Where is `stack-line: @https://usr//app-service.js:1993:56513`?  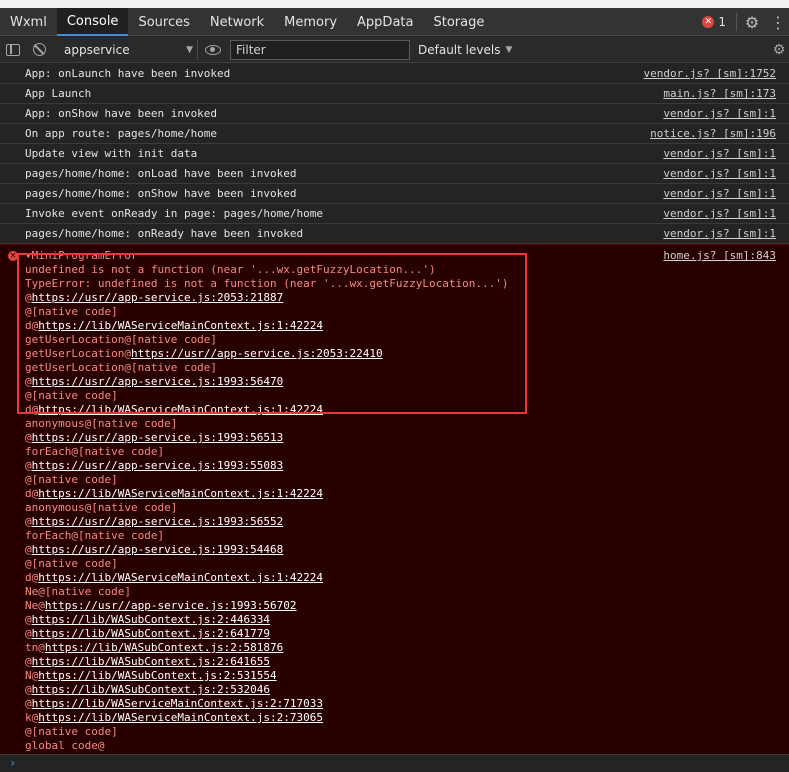 stack-line: @https://usr//app-service.js:1993:56513 is located at coordinates (407, 438).